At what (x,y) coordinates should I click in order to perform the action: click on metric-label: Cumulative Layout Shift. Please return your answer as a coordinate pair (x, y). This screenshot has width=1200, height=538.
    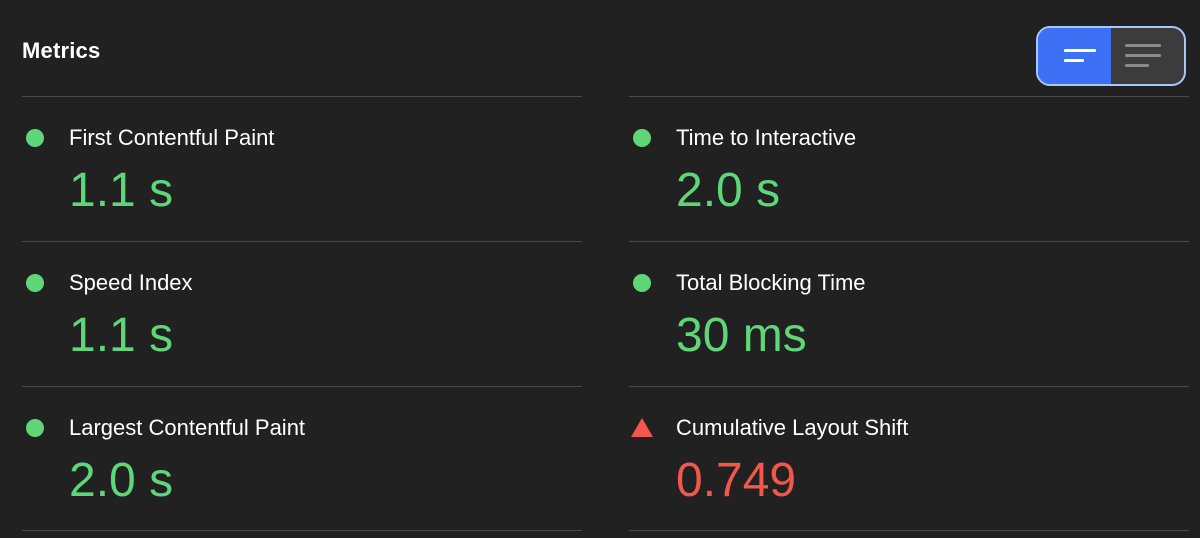
    Looking at the image, I should click on (792, 427).